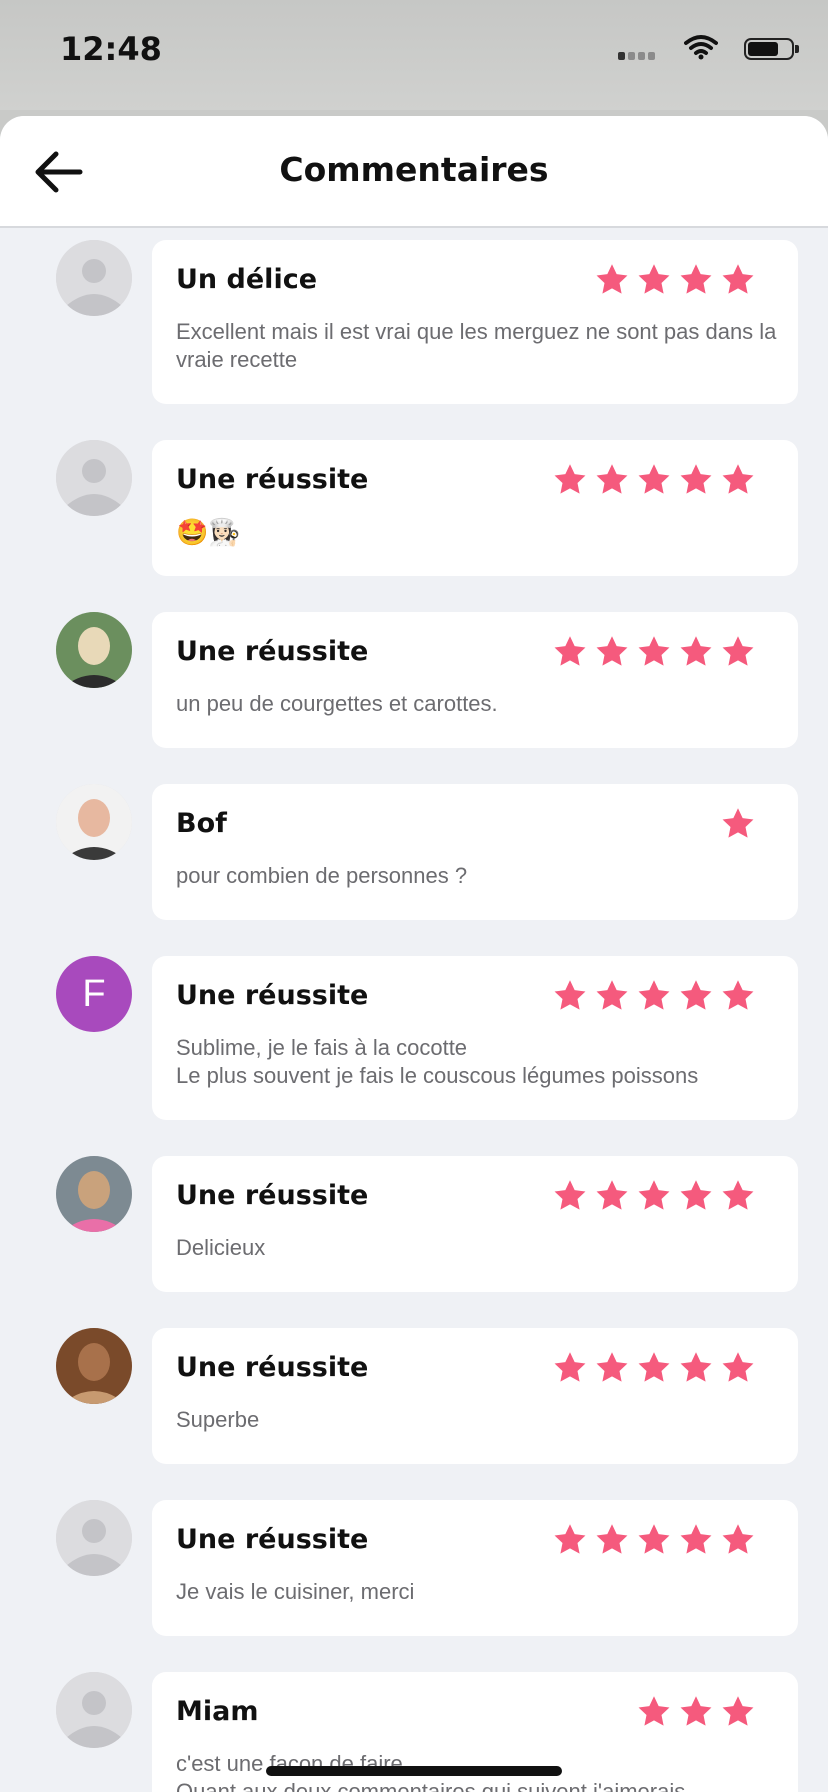 This screenshot has height=1792, width=828. I want to click on home-indicator, so click(414, 1771).